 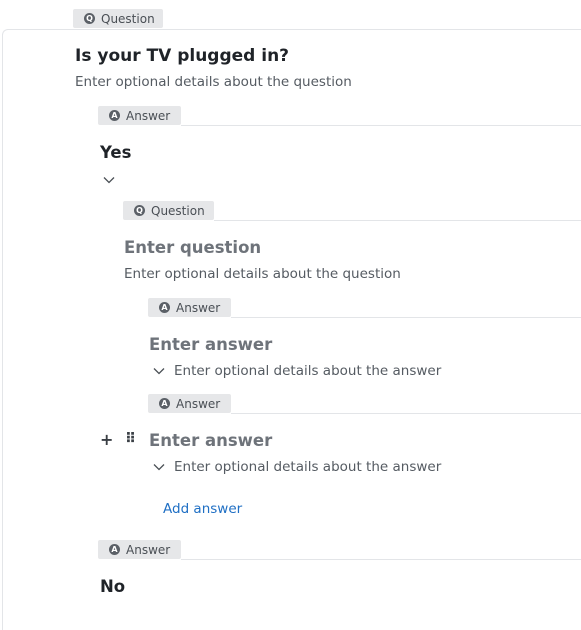 What do you see at coordinates (397, 220) in the screenshot?
I see `question-divider` at bounding box center [397, 220].